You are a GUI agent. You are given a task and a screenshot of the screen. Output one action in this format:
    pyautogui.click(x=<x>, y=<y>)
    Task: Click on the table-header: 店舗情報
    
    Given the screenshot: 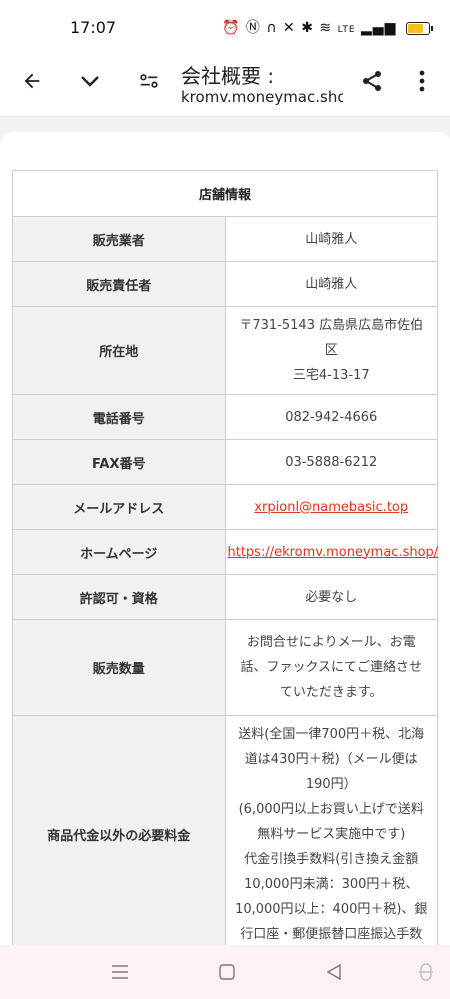 What is the action you would take?
    pyautogui.click(x=225, y=193)
    